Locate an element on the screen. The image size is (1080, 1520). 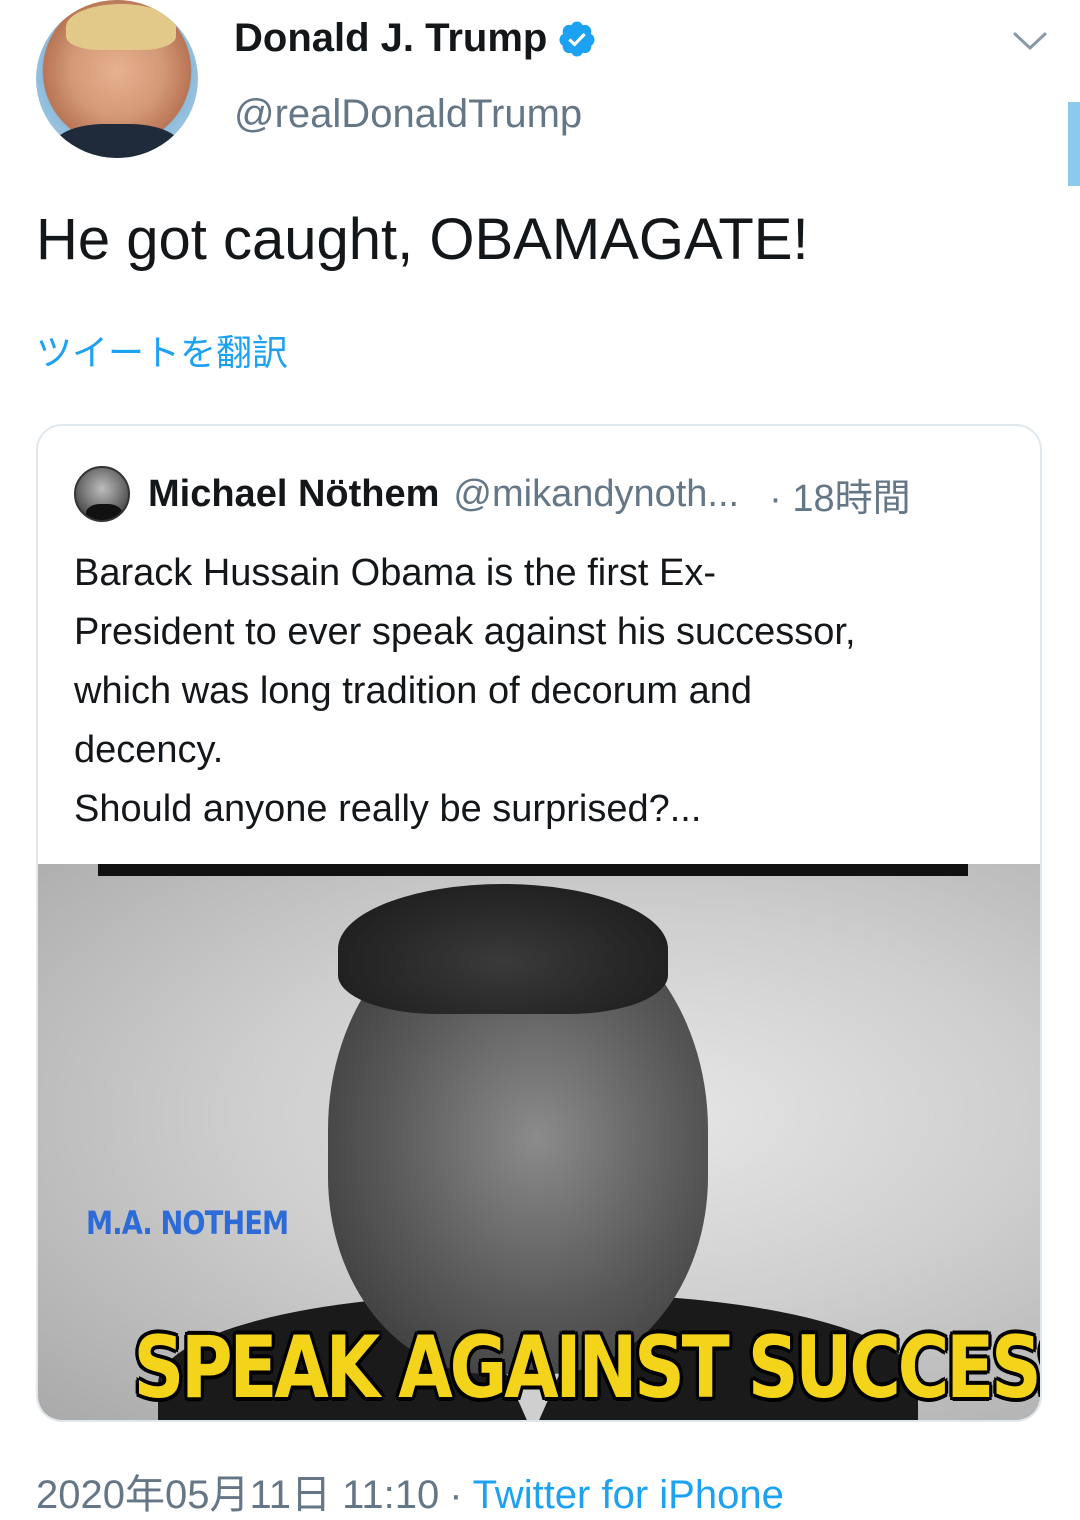
quoted-tweet-time: · 18時間 is located at coordinates (840, 498).